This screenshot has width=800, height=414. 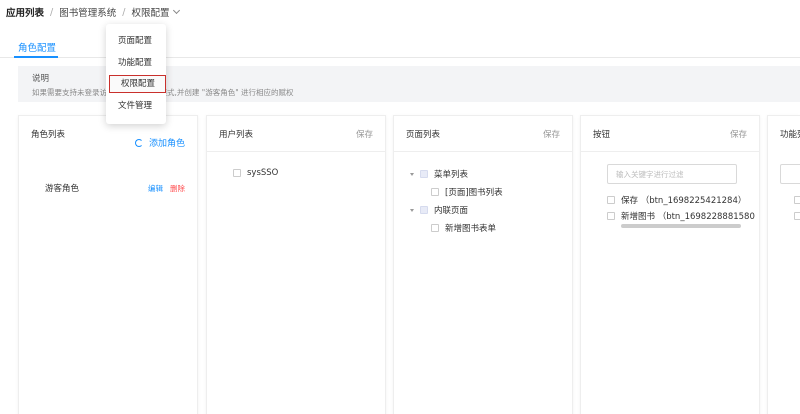 What do you see at coordinates (672, 174) in the screenshot?
I see `filter-input` at bounding box center [672, 174].